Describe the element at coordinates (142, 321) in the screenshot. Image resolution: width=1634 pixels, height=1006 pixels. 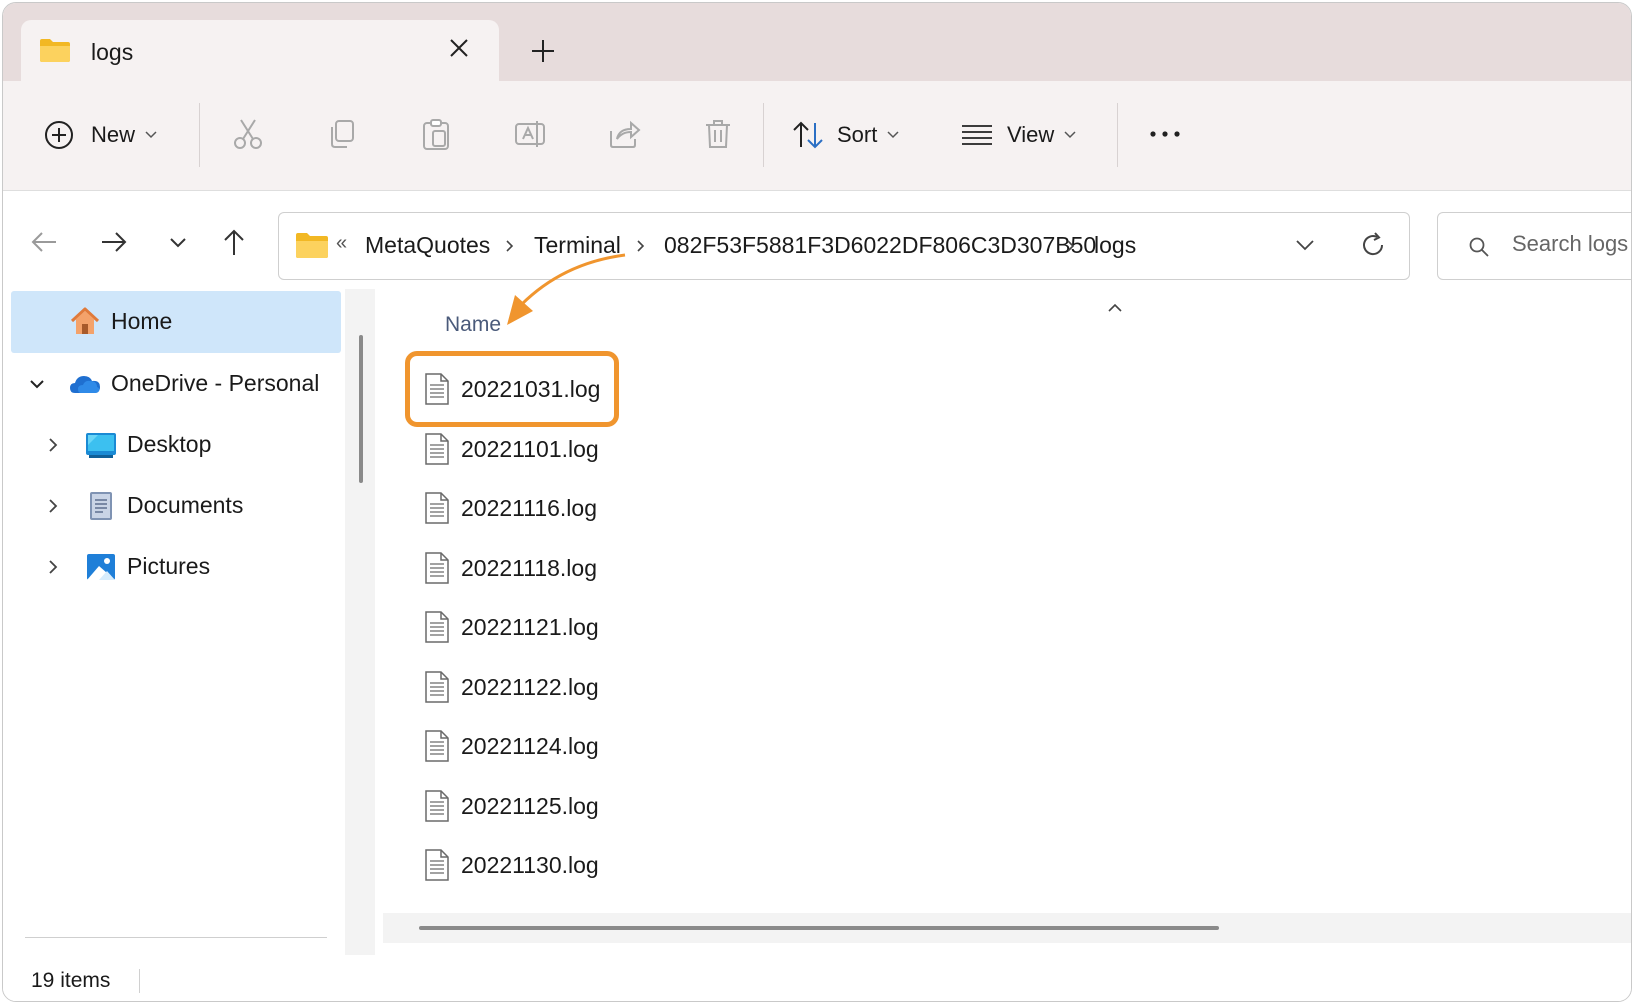
I see `sidebar-item-label: Home` at that location.